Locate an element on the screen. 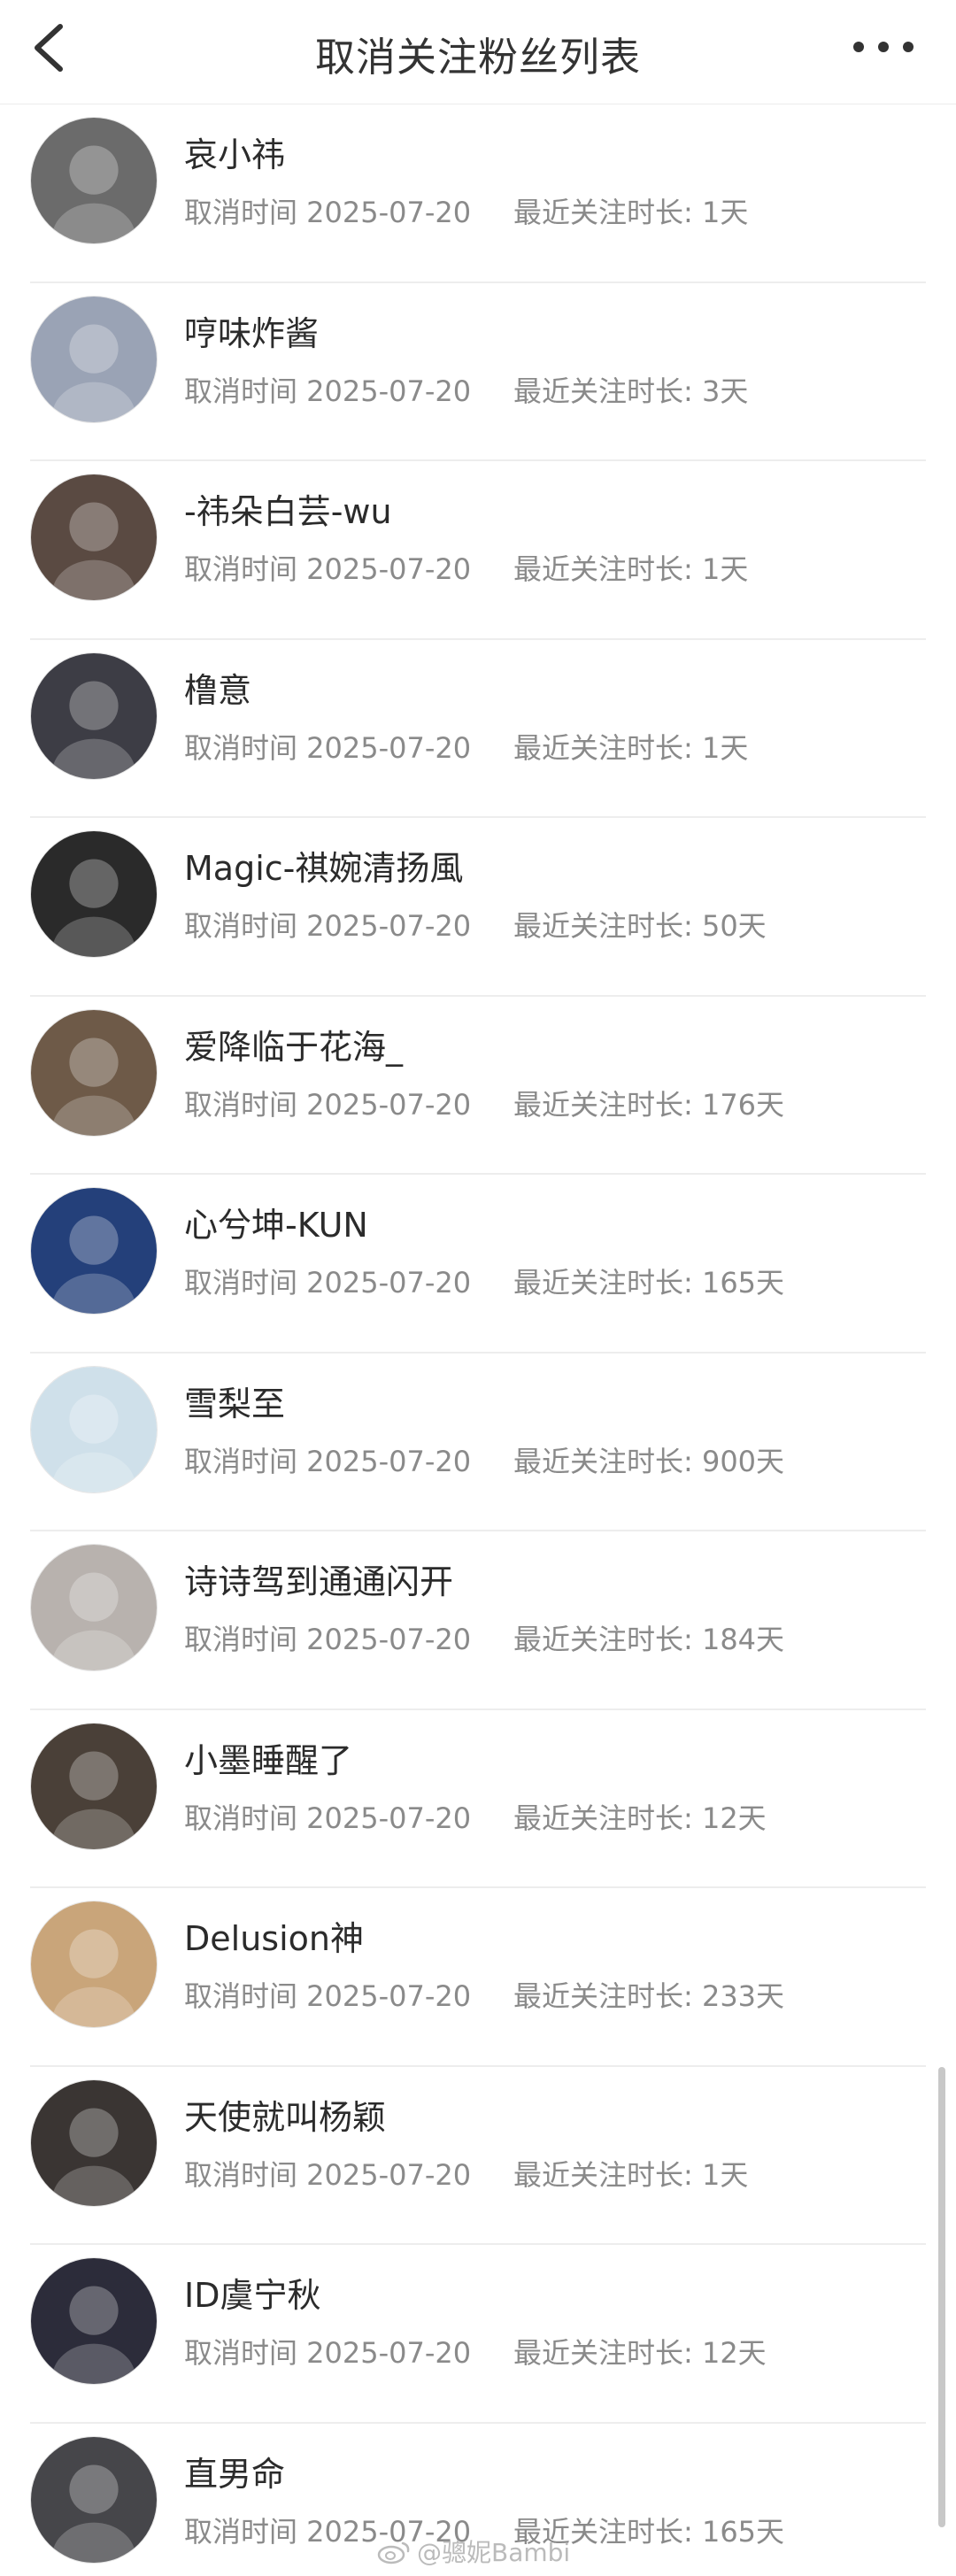 This screenshot has width=956, height=2576. fan-name: Delusion神 is located at coordinates (274, 1935).